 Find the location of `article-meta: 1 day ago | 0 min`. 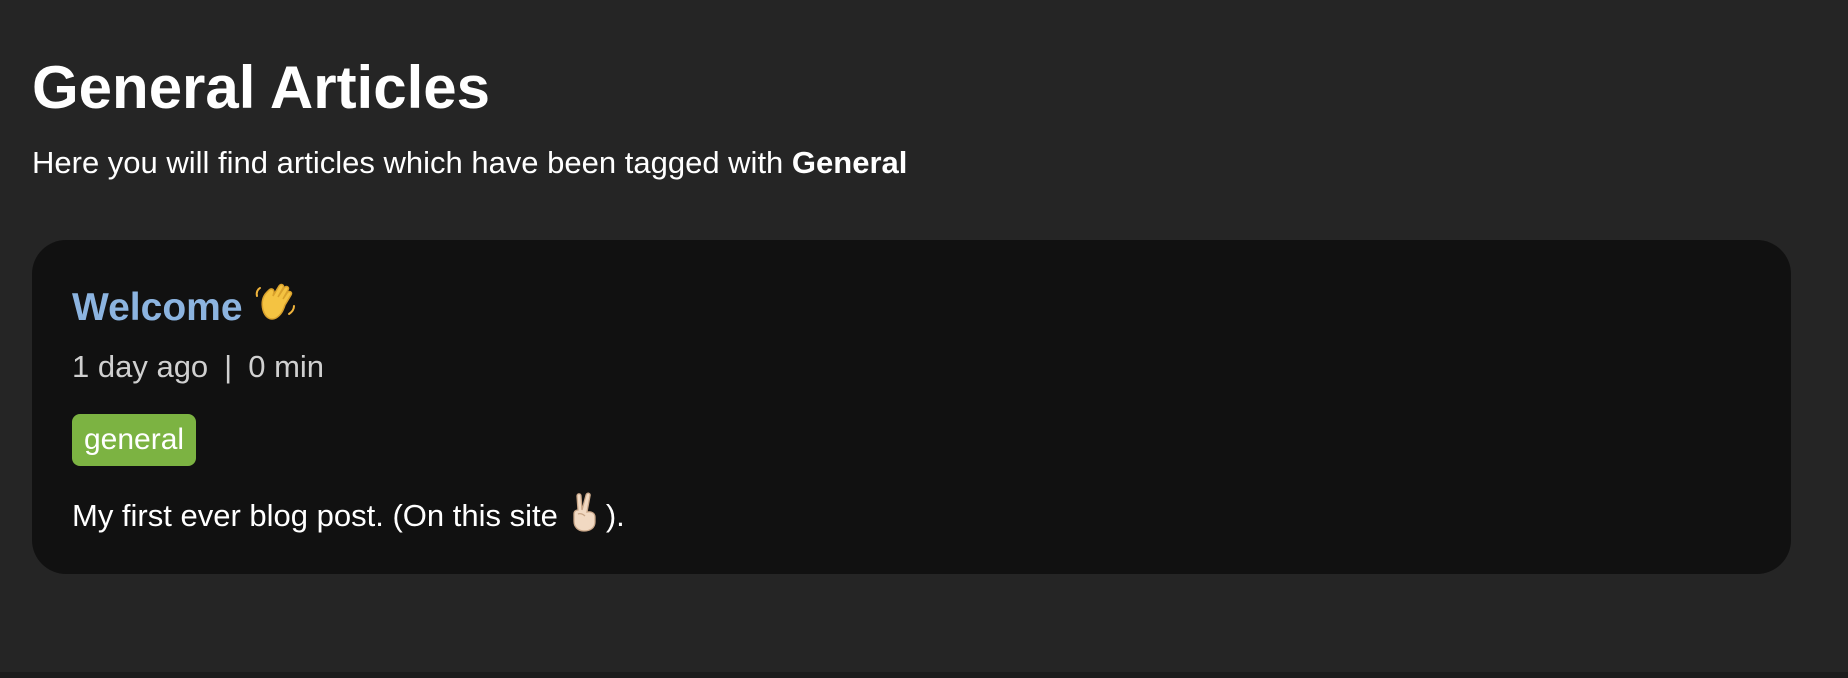

article-meta: 1 day ago | 0 min is located at coordinates (198, 367).